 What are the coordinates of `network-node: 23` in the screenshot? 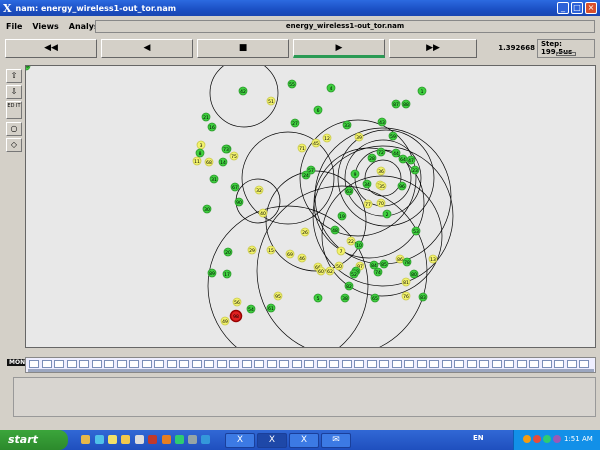 It's located at (415, 170).